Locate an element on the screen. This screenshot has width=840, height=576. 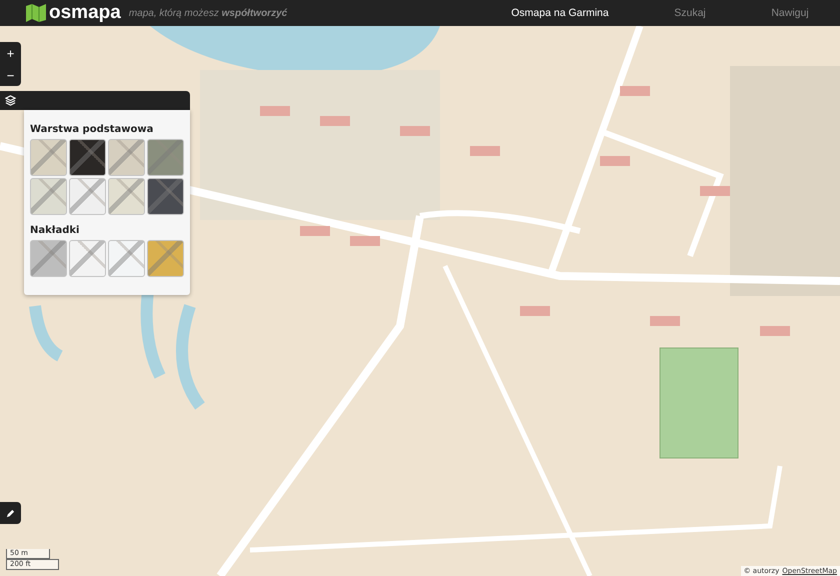
layers-icon is located at coordinates (10, 100).